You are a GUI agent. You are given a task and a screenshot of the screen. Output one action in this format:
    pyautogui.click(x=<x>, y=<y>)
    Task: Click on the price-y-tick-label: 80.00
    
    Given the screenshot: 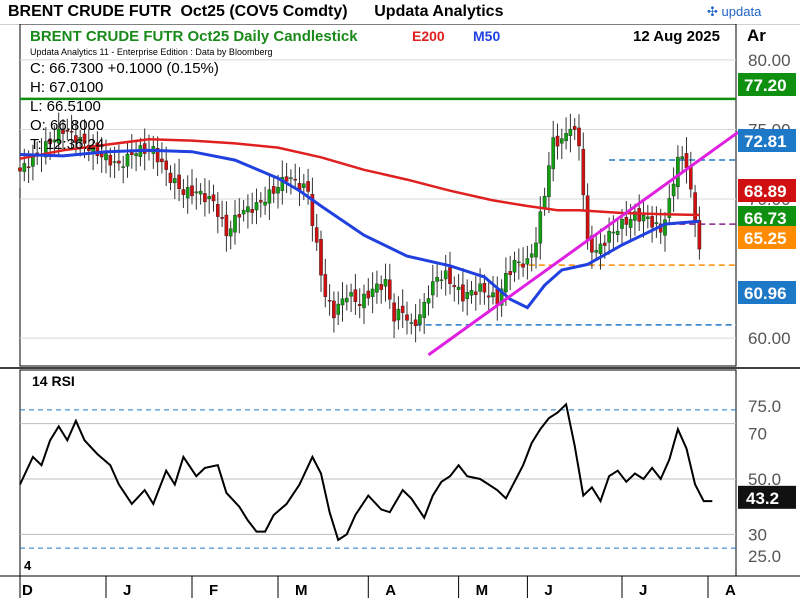 What is the action you would take?
    pyautogui.click(x=769, y=60)
    